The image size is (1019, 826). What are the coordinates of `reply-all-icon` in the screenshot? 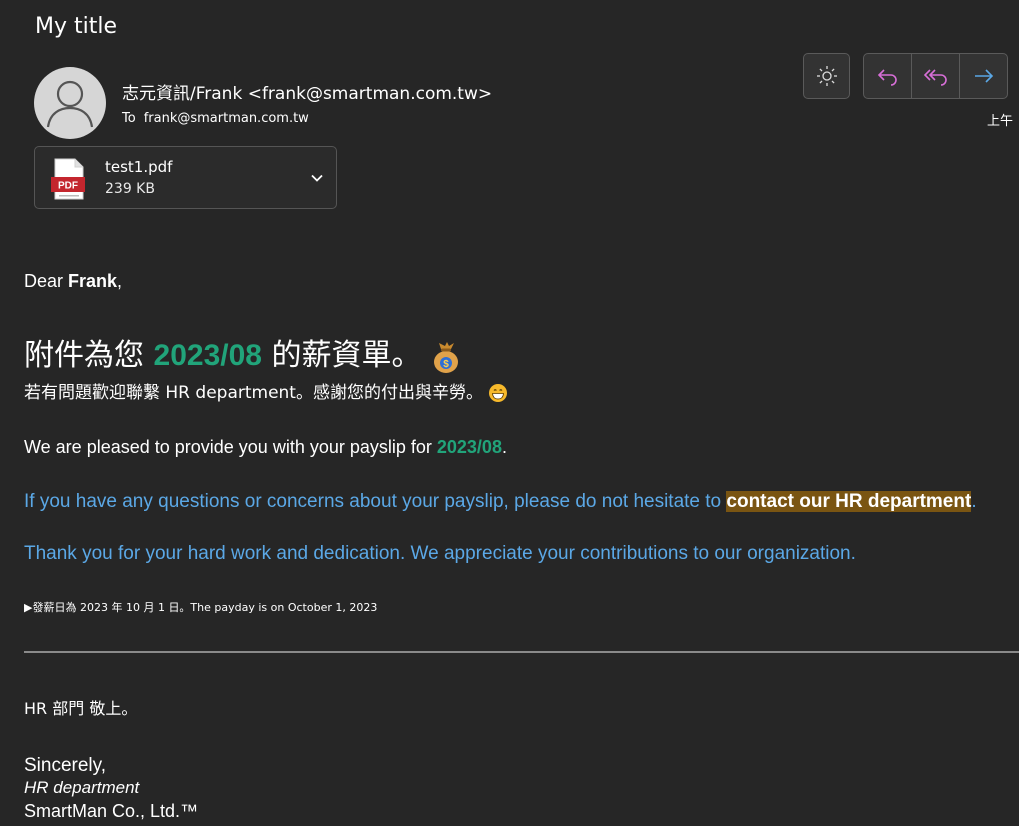 It's located at (935, 77).